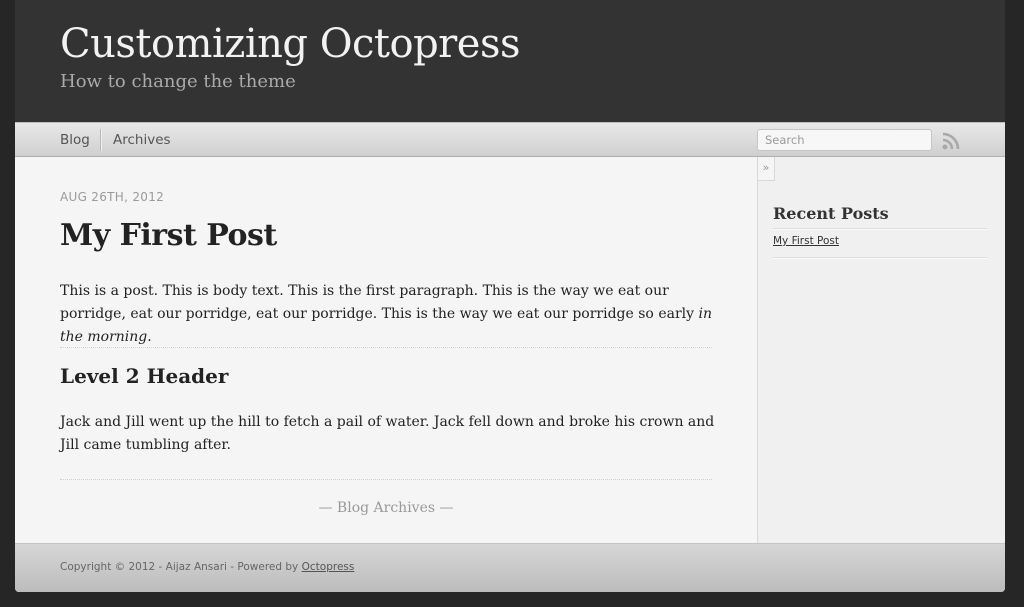 The width and height of the screenshot is (1024, 607). I want to click on nav-bar: Blog Archives, so click(510, 139).